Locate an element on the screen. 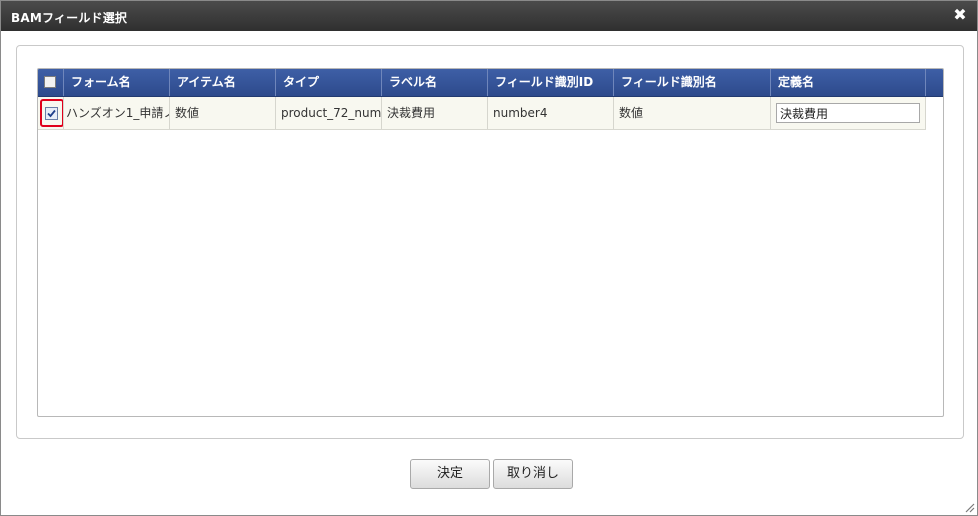 Image resolution: width=978 pixels, height=516 pixels. resize-grip-icon is located at coordinates (969, 507).